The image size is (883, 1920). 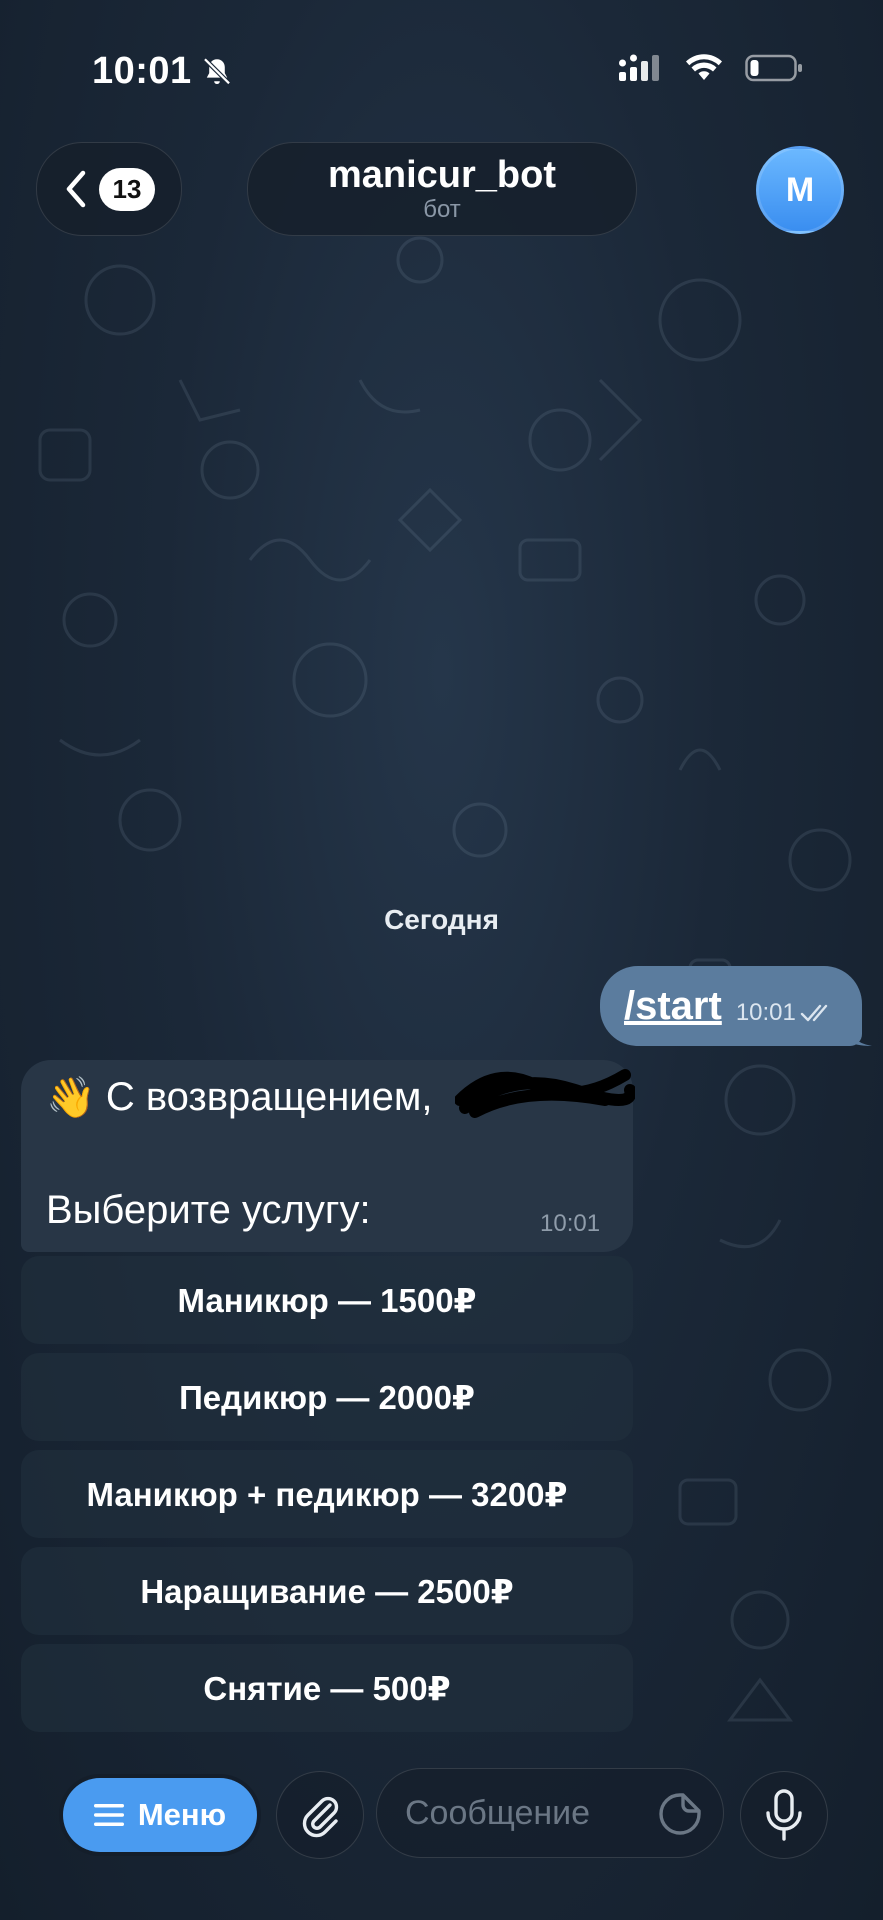 I want to click on incoming-line-1: 👋 С возвращением,, so click(x=239, y=1097).